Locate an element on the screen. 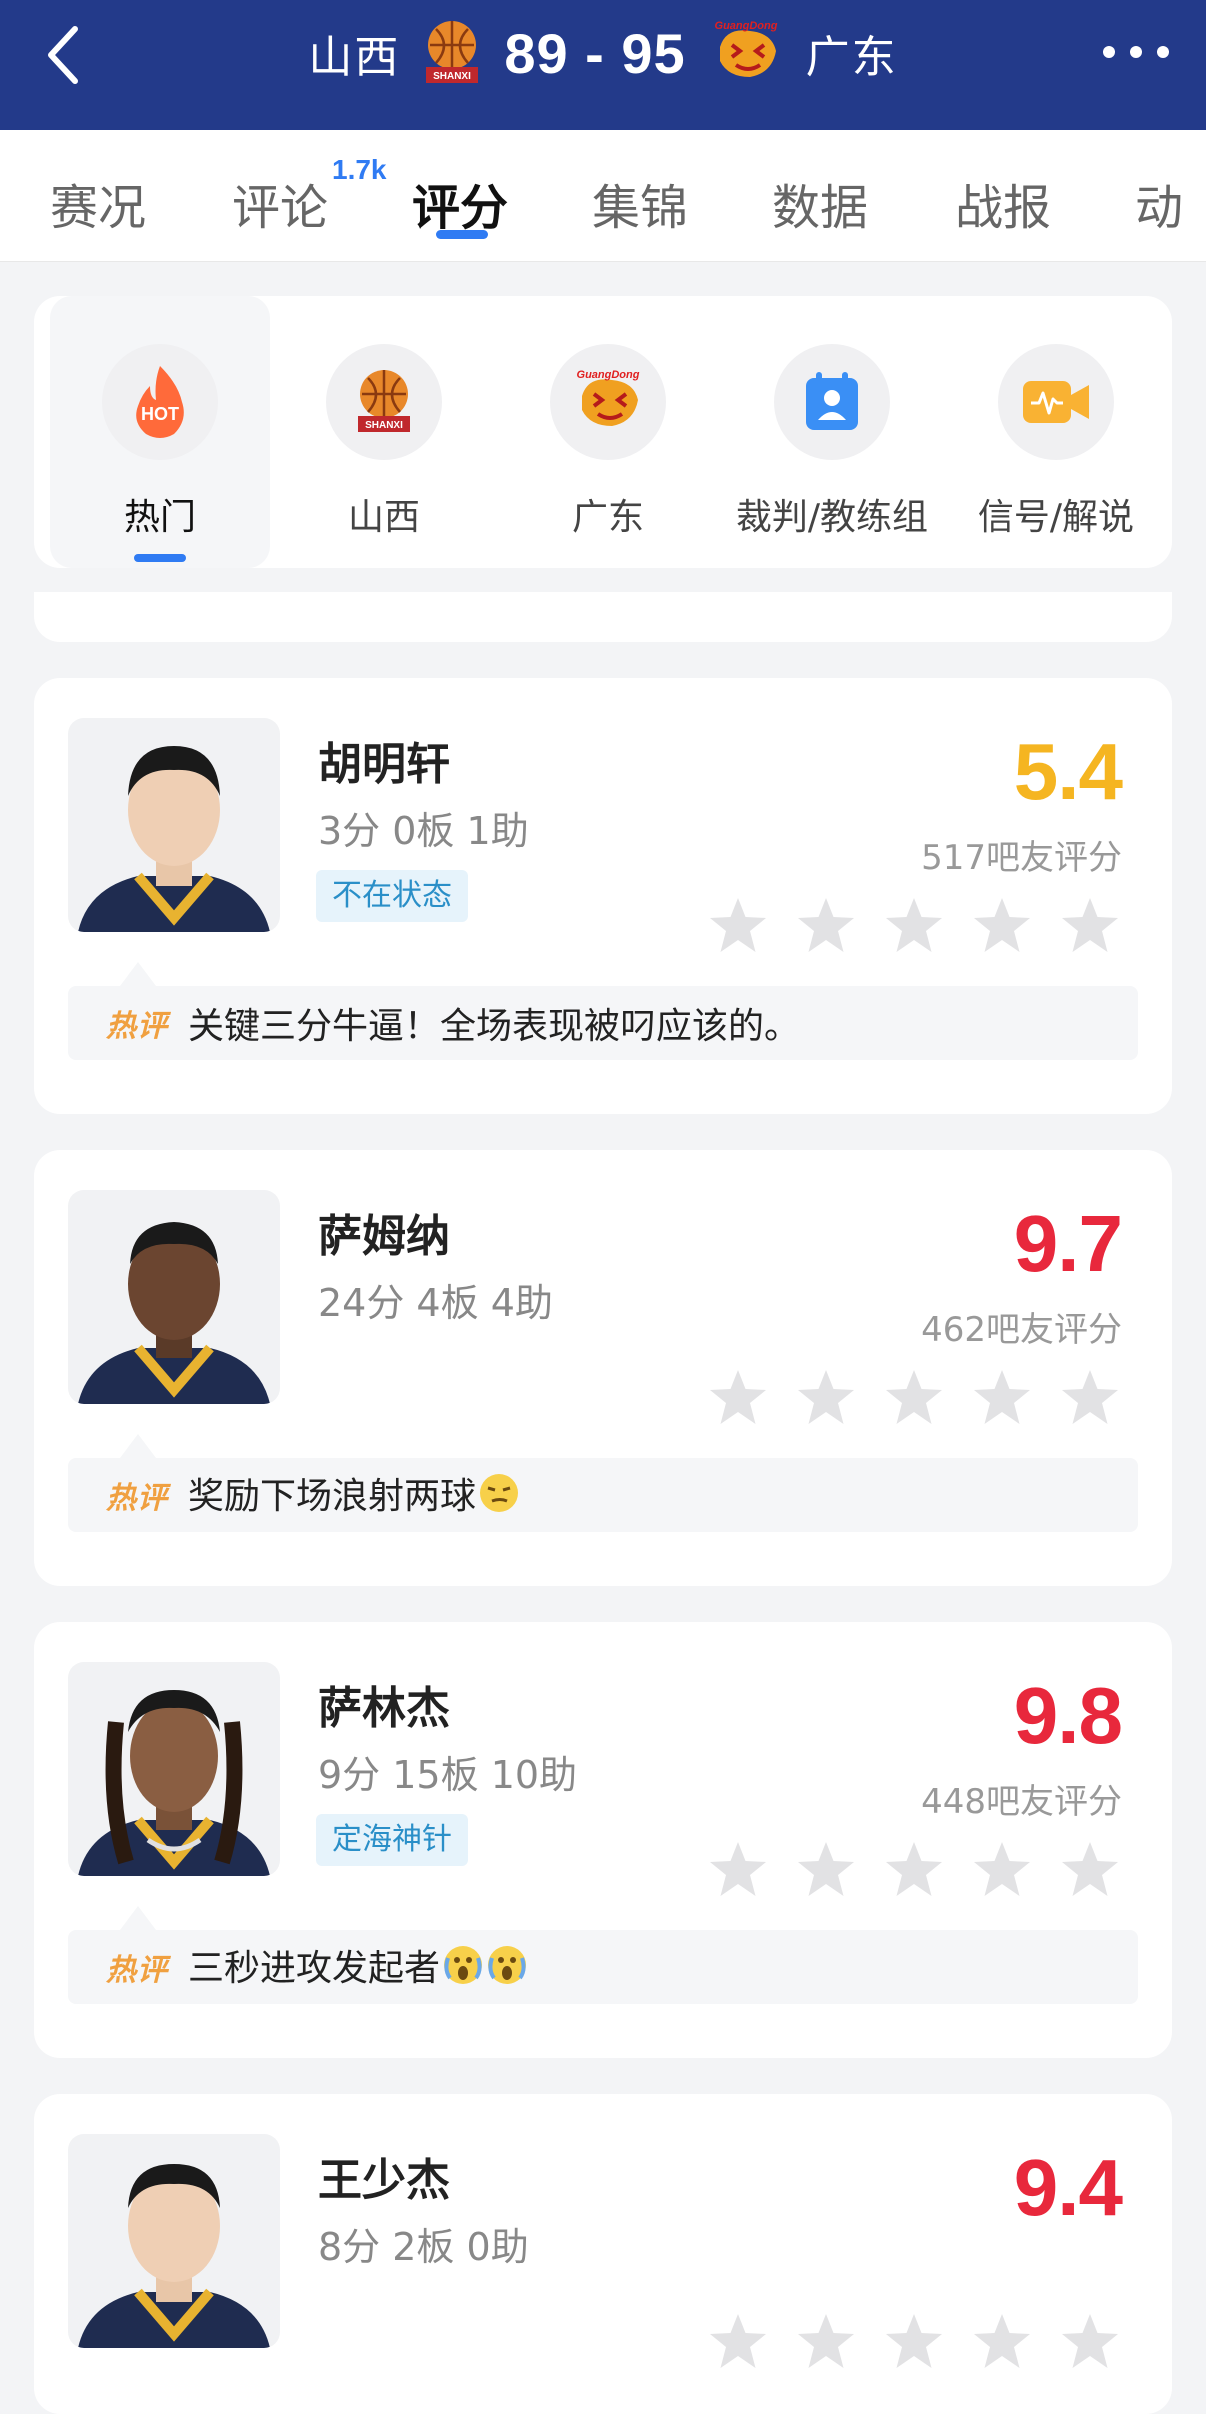 The width and height of the screenshot is (1206, 2414). smirk-emoji-icon is located at coordinates (499, 1497).